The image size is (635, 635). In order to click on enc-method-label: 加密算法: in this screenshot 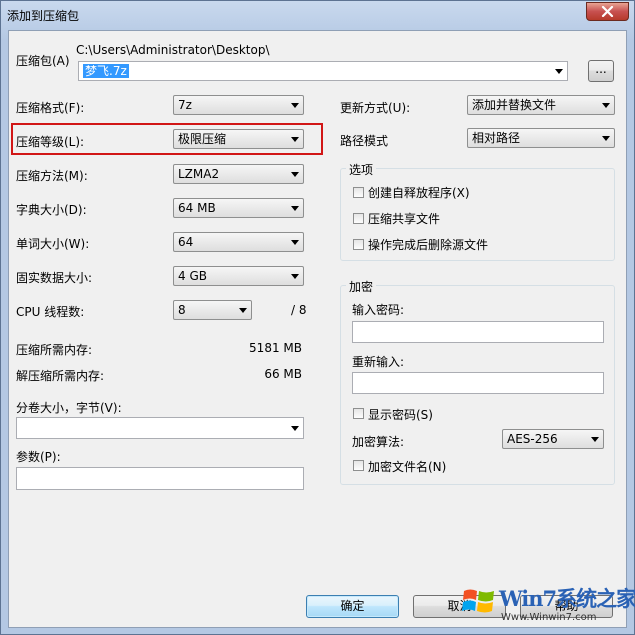, I will do `click(378, 442)`.